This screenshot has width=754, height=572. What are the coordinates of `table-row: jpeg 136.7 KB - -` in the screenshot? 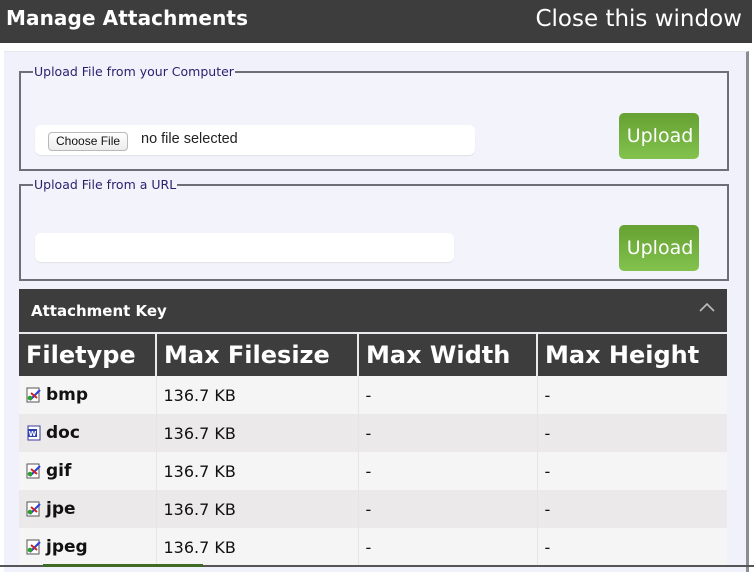 It's located at (373, 547).